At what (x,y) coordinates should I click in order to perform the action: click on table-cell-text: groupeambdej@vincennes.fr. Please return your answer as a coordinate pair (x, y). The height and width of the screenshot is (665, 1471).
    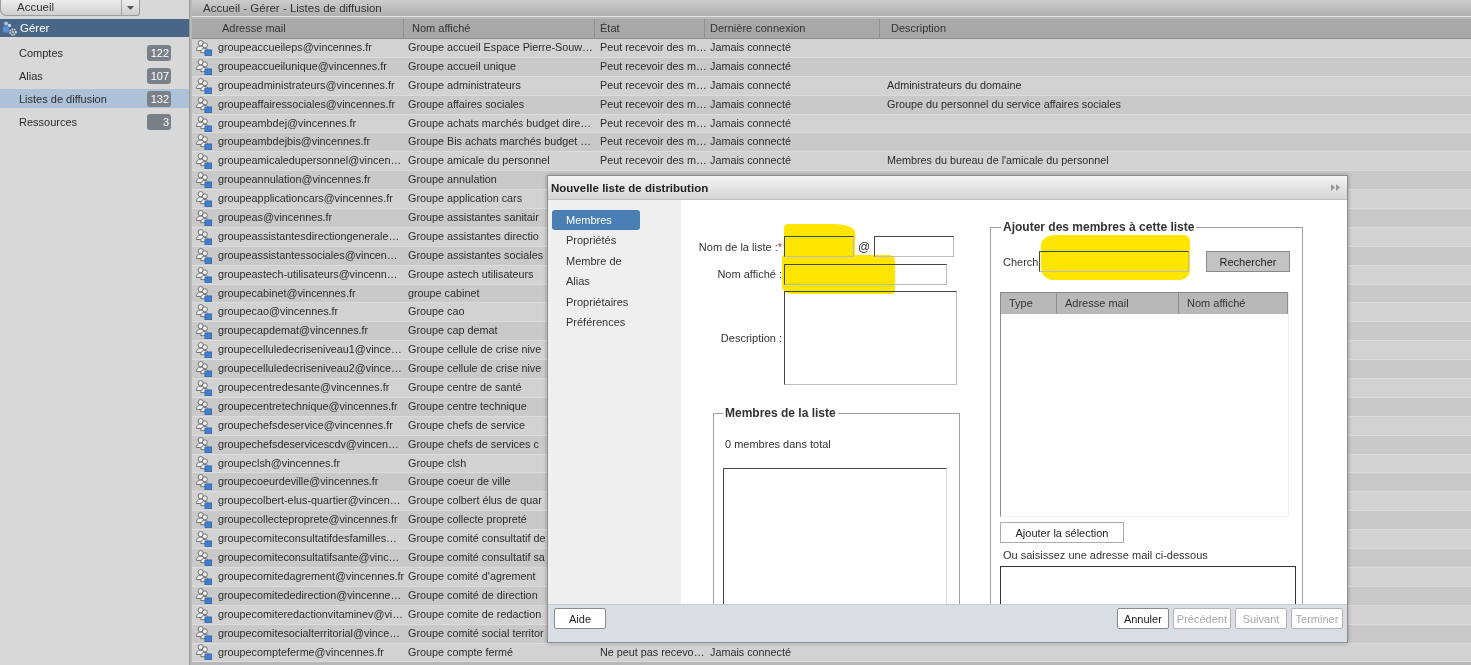
    Looking at the image, I should click on (287, 123).